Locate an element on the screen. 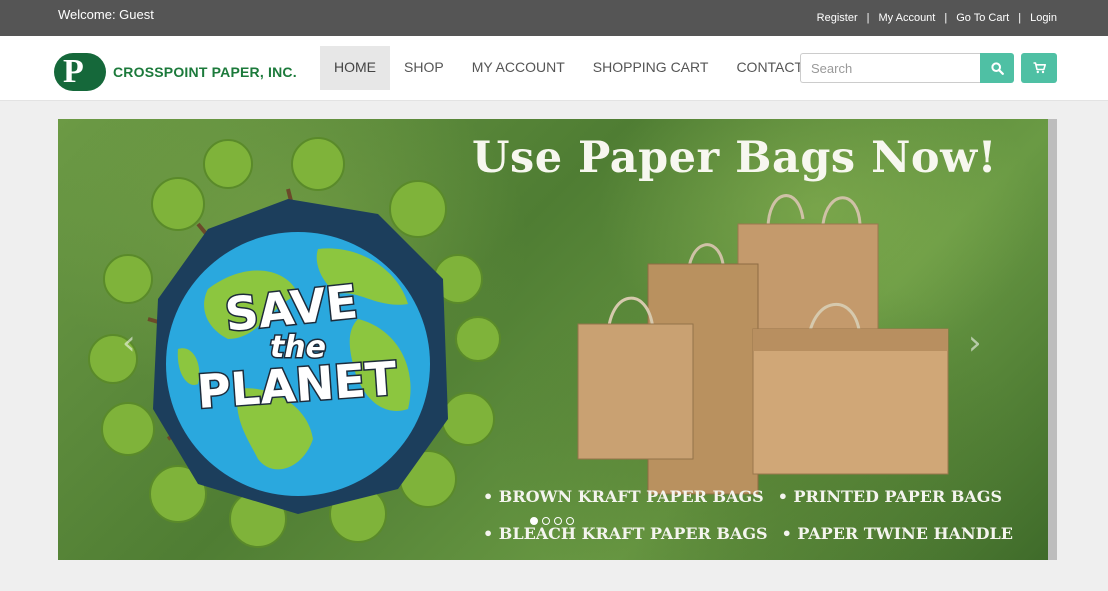 This screenshot has height=591, width=1108. nav-shop: SHOP is located at coordinates (424, 68).